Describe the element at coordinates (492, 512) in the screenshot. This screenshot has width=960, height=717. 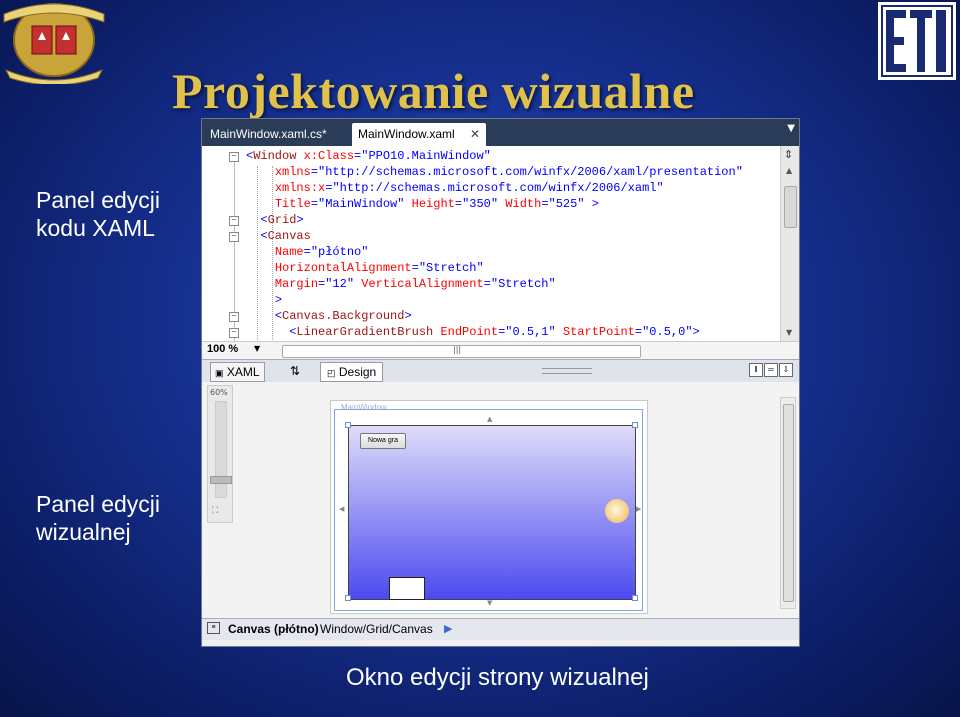
I see `canvas-plotno: Nowa gra` at that location.